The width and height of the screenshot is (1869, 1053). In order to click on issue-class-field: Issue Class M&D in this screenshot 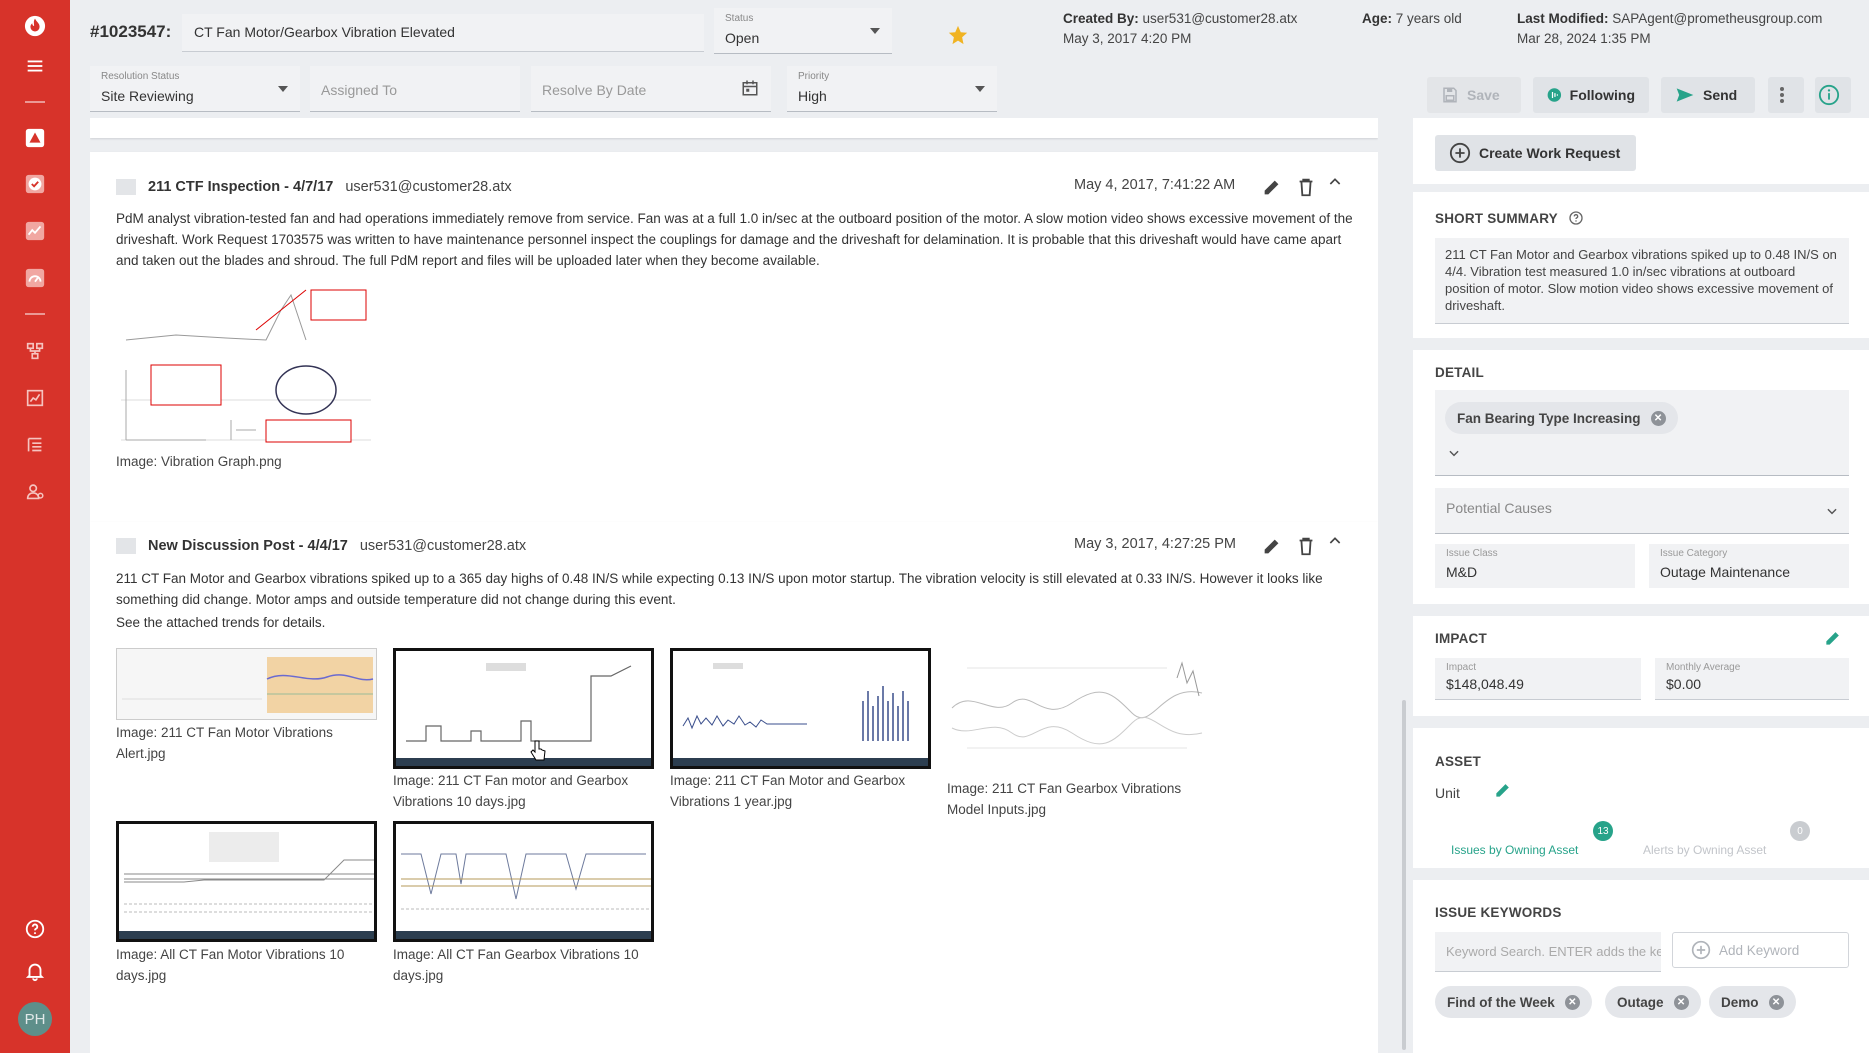, I will do `click(1535, 566)`.